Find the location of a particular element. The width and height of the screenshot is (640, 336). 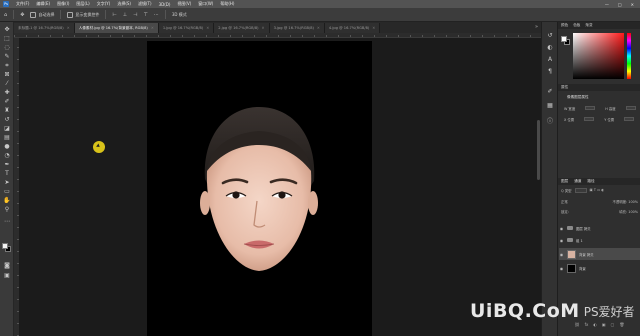

rectangle-tool-icon: ▭ is located at coordinates (7, 191).